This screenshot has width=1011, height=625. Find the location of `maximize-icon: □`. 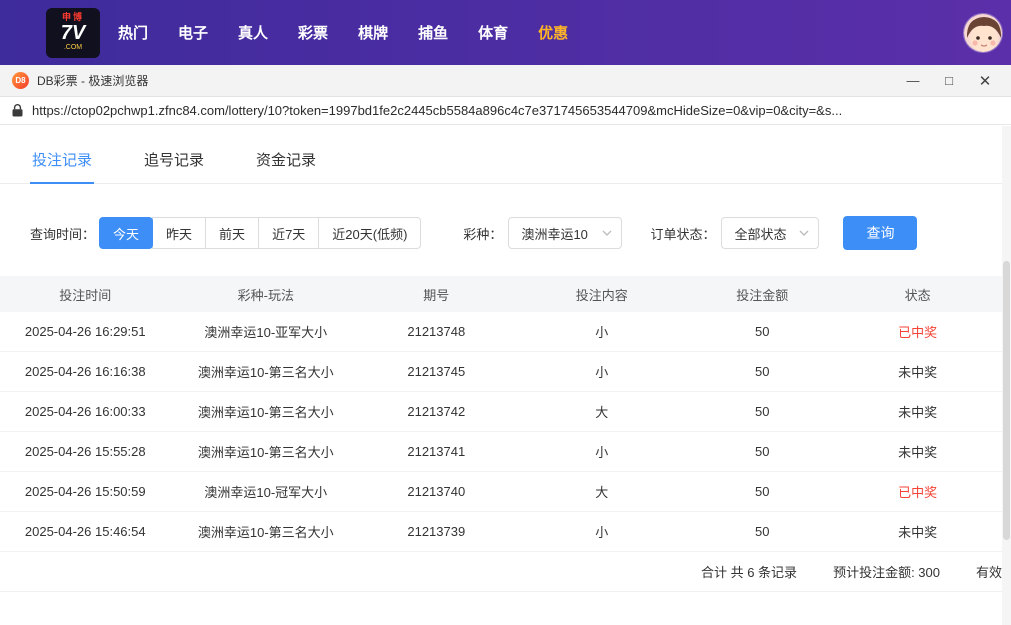

maximize-icon: □ is located at coordinates (949, 81).